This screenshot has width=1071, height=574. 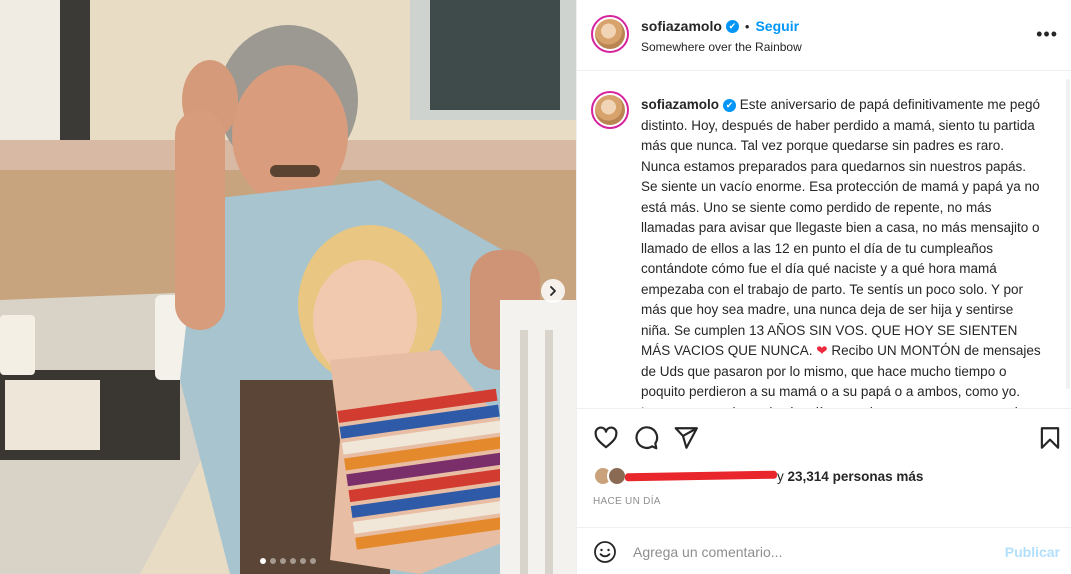 What do you see at coordinates (610, 34) in the screenshot?
I see `avatar` at bounding box center [610, 34].